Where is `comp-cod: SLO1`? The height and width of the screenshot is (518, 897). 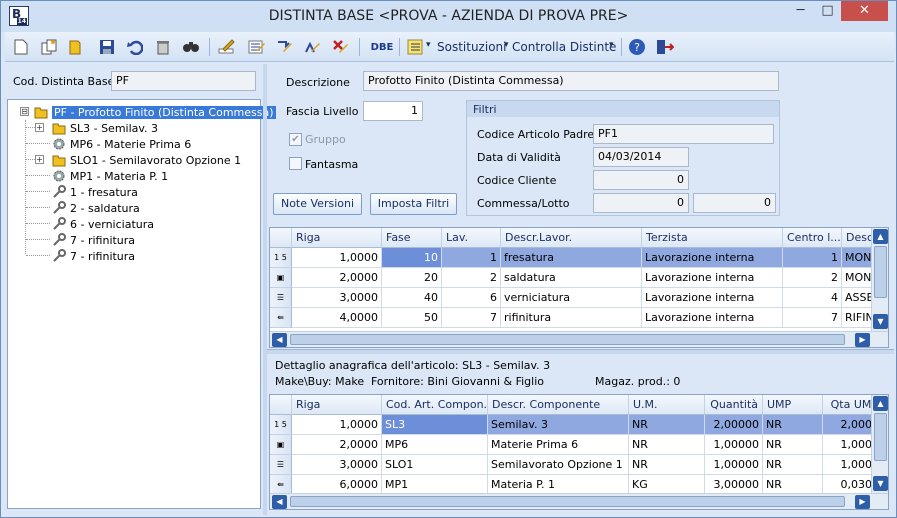 comp-cod: SLO1 is located at coordinates (435, 465).